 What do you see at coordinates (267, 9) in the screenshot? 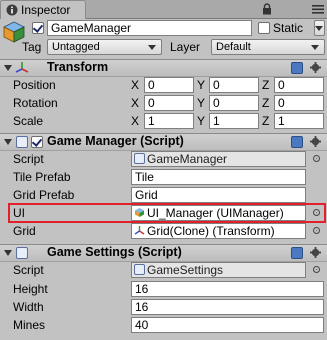
I see `lock-icon` at bounding box center [267, 9].